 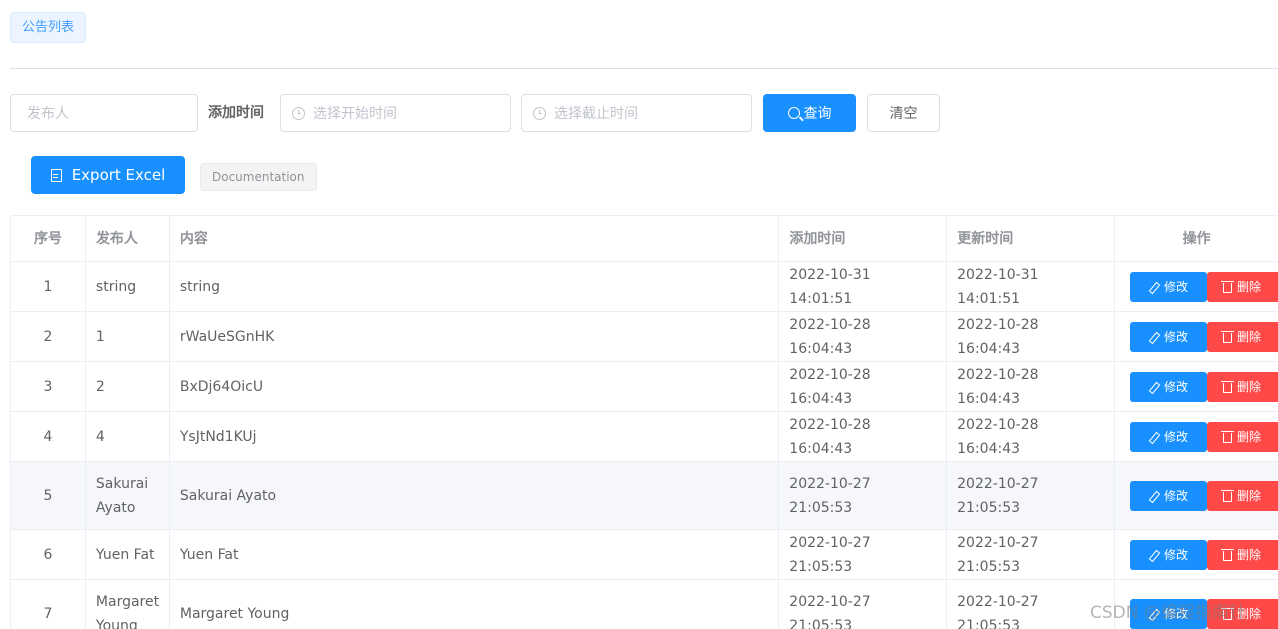 What do you see at coordinates (644, 68) in the screenshot?
I see `divider` at bounding box center [644, 68].